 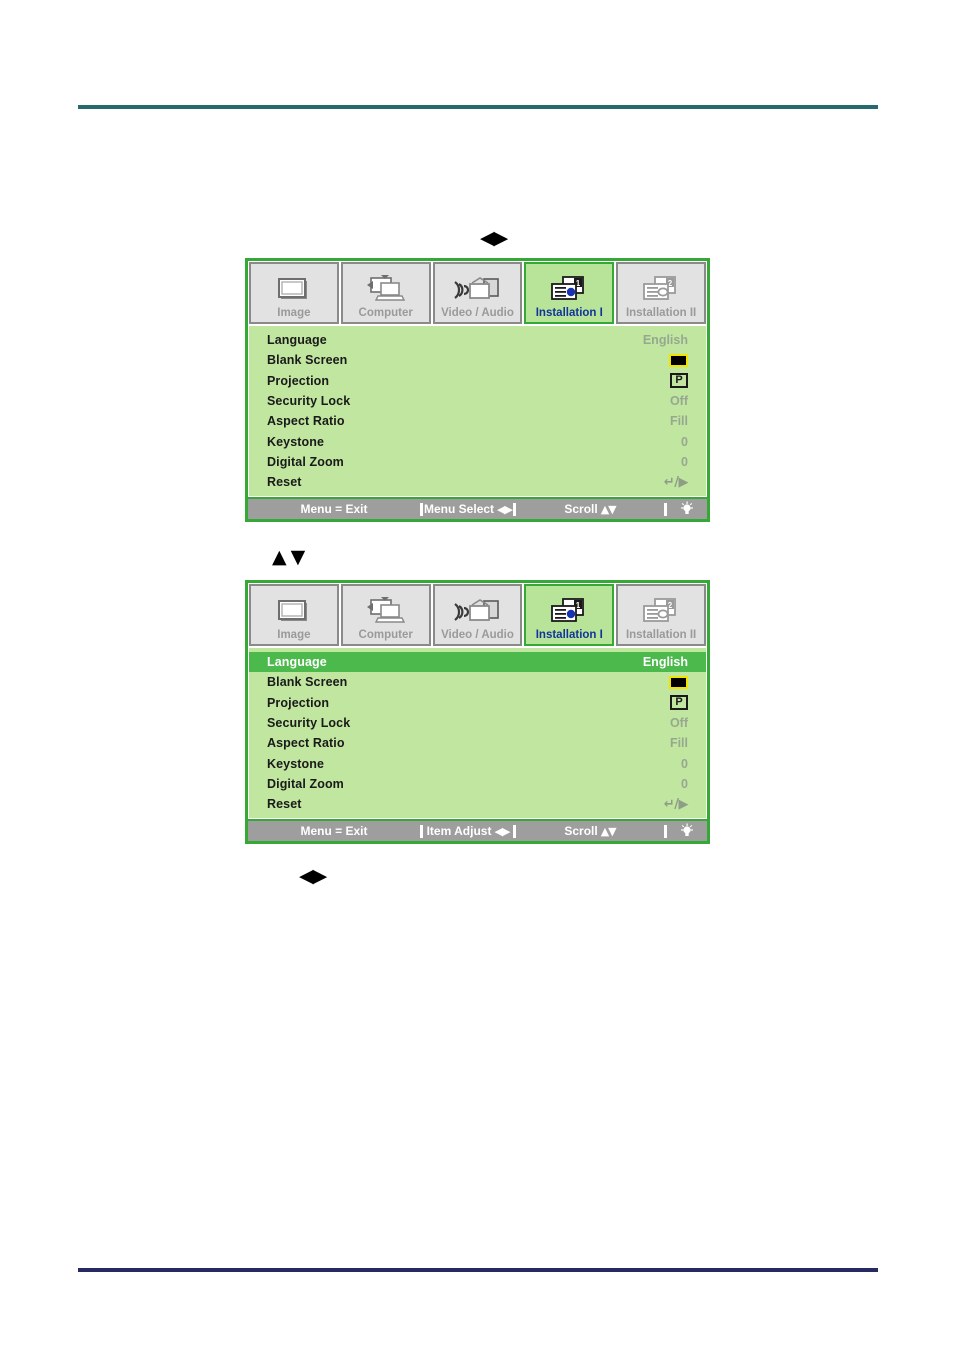 What do you see at coordinates (296, 441) in the screenshot?
I see `osd-row-label: Keystone` at bounding box center [296, 441].